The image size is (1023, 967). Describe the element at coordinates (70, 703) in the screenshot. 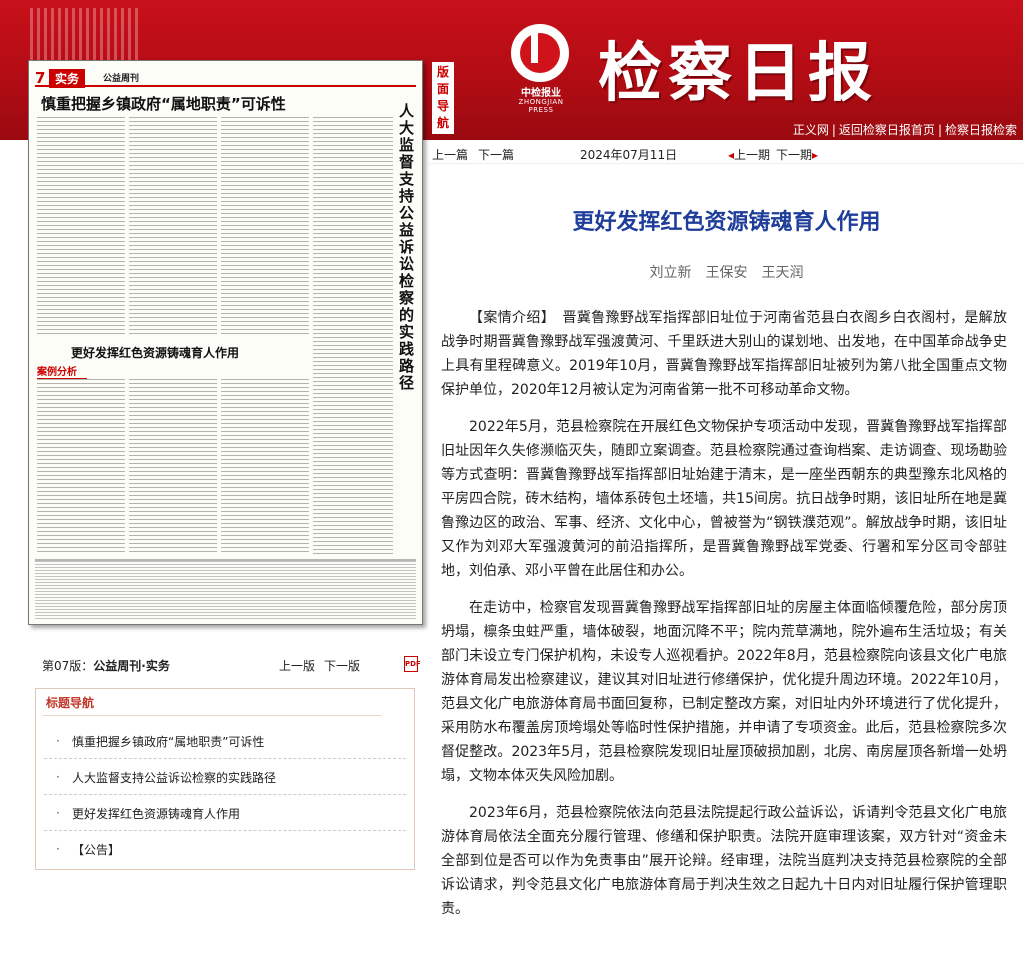

I see `toc-heading: 标题导航` at that location.